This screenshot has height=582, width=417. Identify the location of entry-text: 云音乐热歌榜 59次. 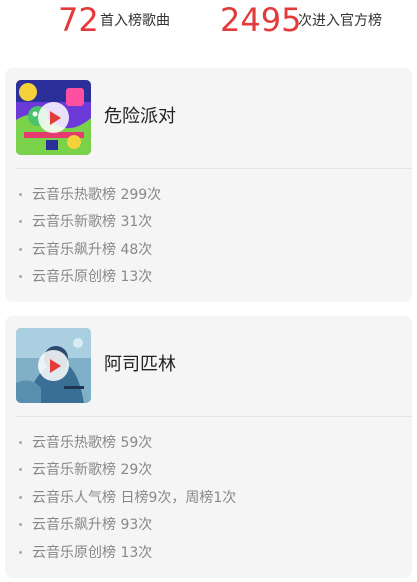
(92, 443).